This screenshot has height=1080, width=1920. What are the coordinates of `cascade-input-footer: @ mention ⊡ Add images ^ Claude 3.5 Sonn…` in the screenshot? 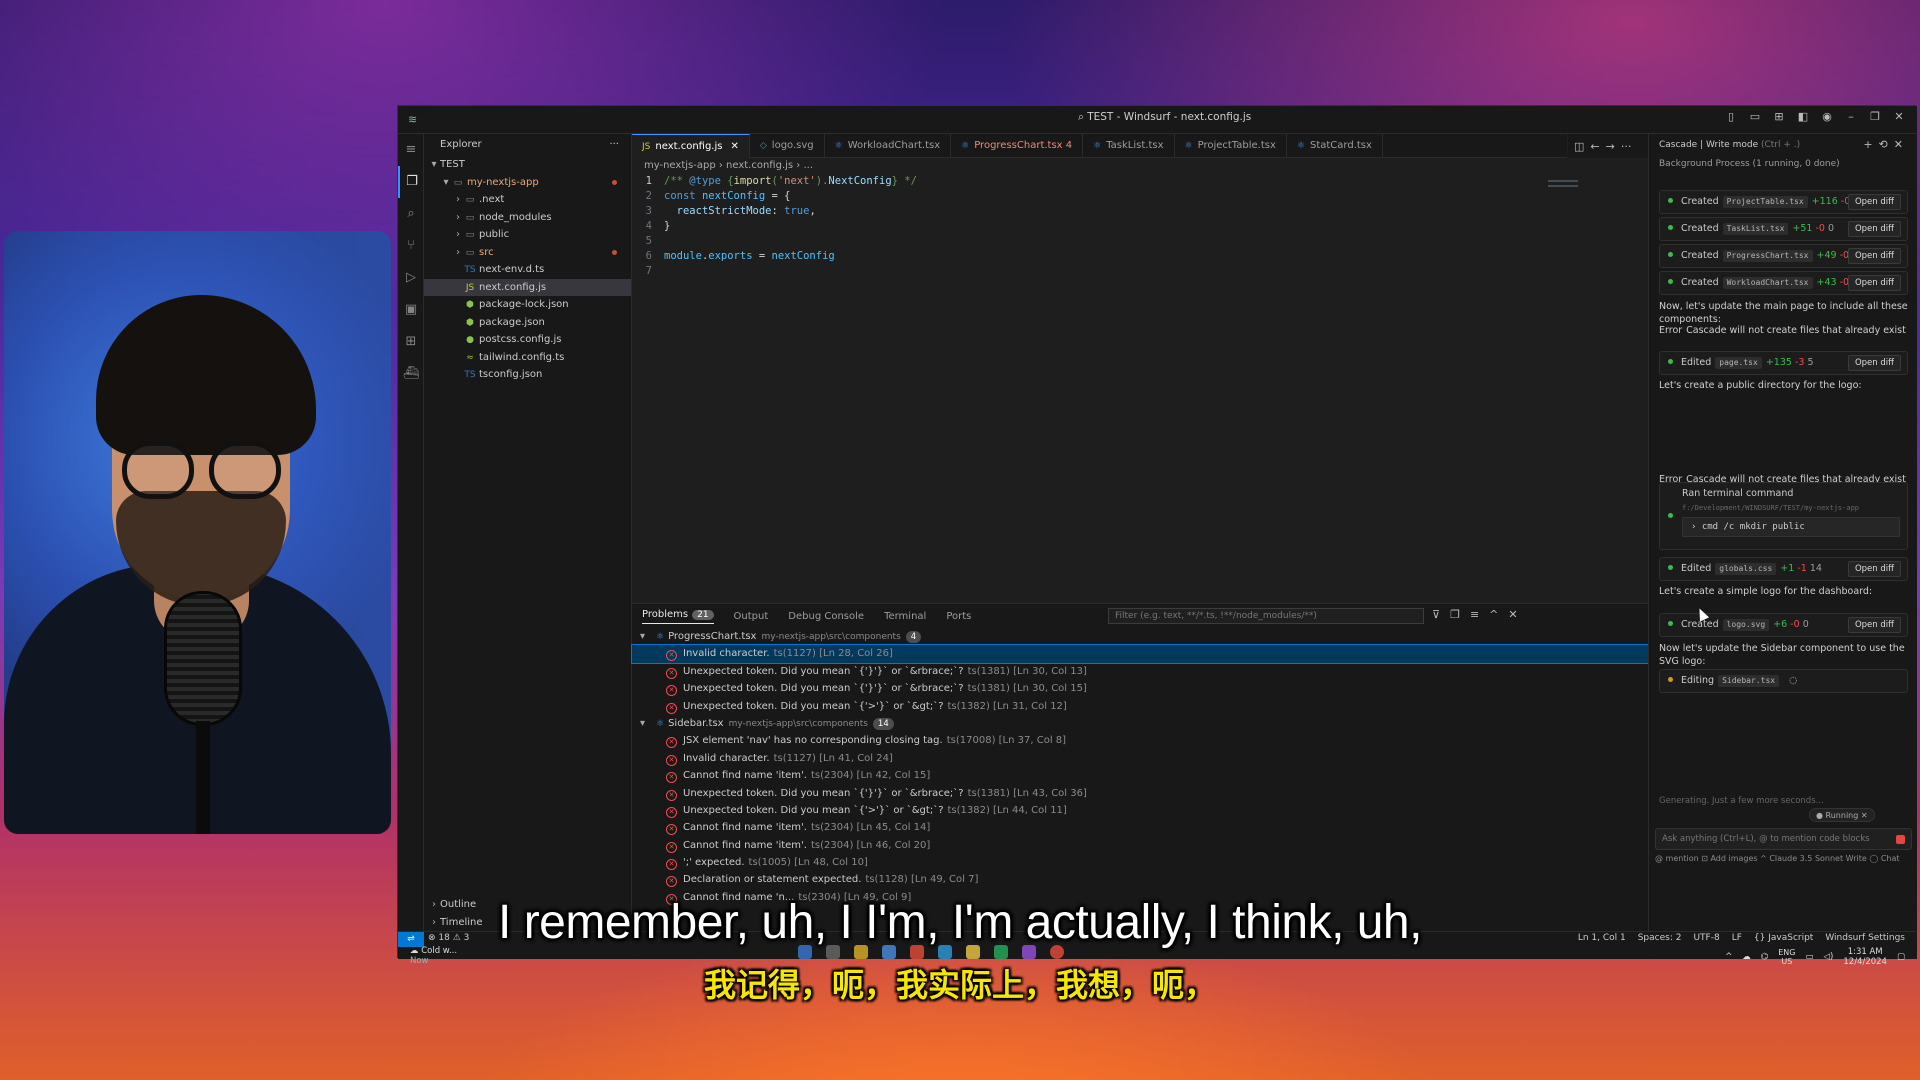 It's located at (1783, 858).